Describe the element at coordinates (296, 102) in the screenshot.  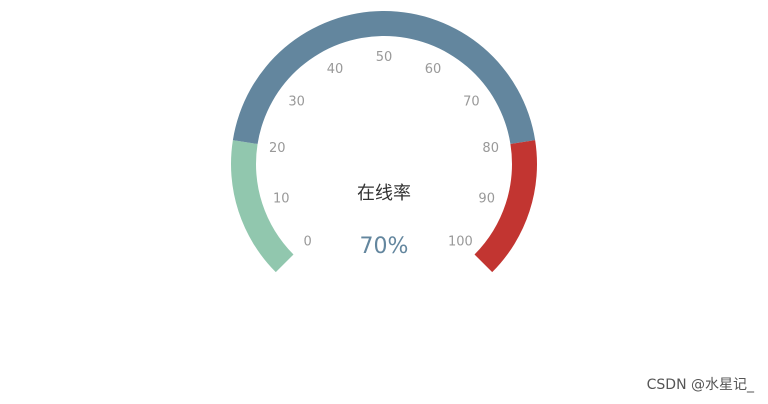
I see `gauge-tick-label: 30` at that location.